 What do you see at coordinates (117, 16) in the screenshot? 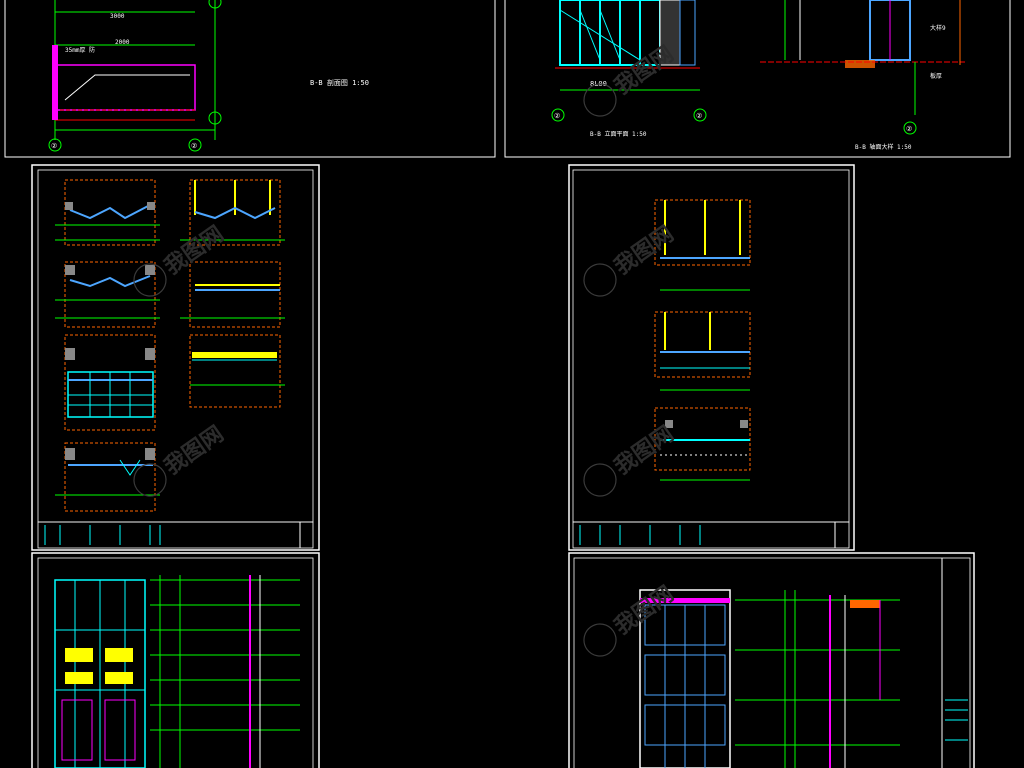
I see `svg-text: 3000` at bounding box center [117, 16].